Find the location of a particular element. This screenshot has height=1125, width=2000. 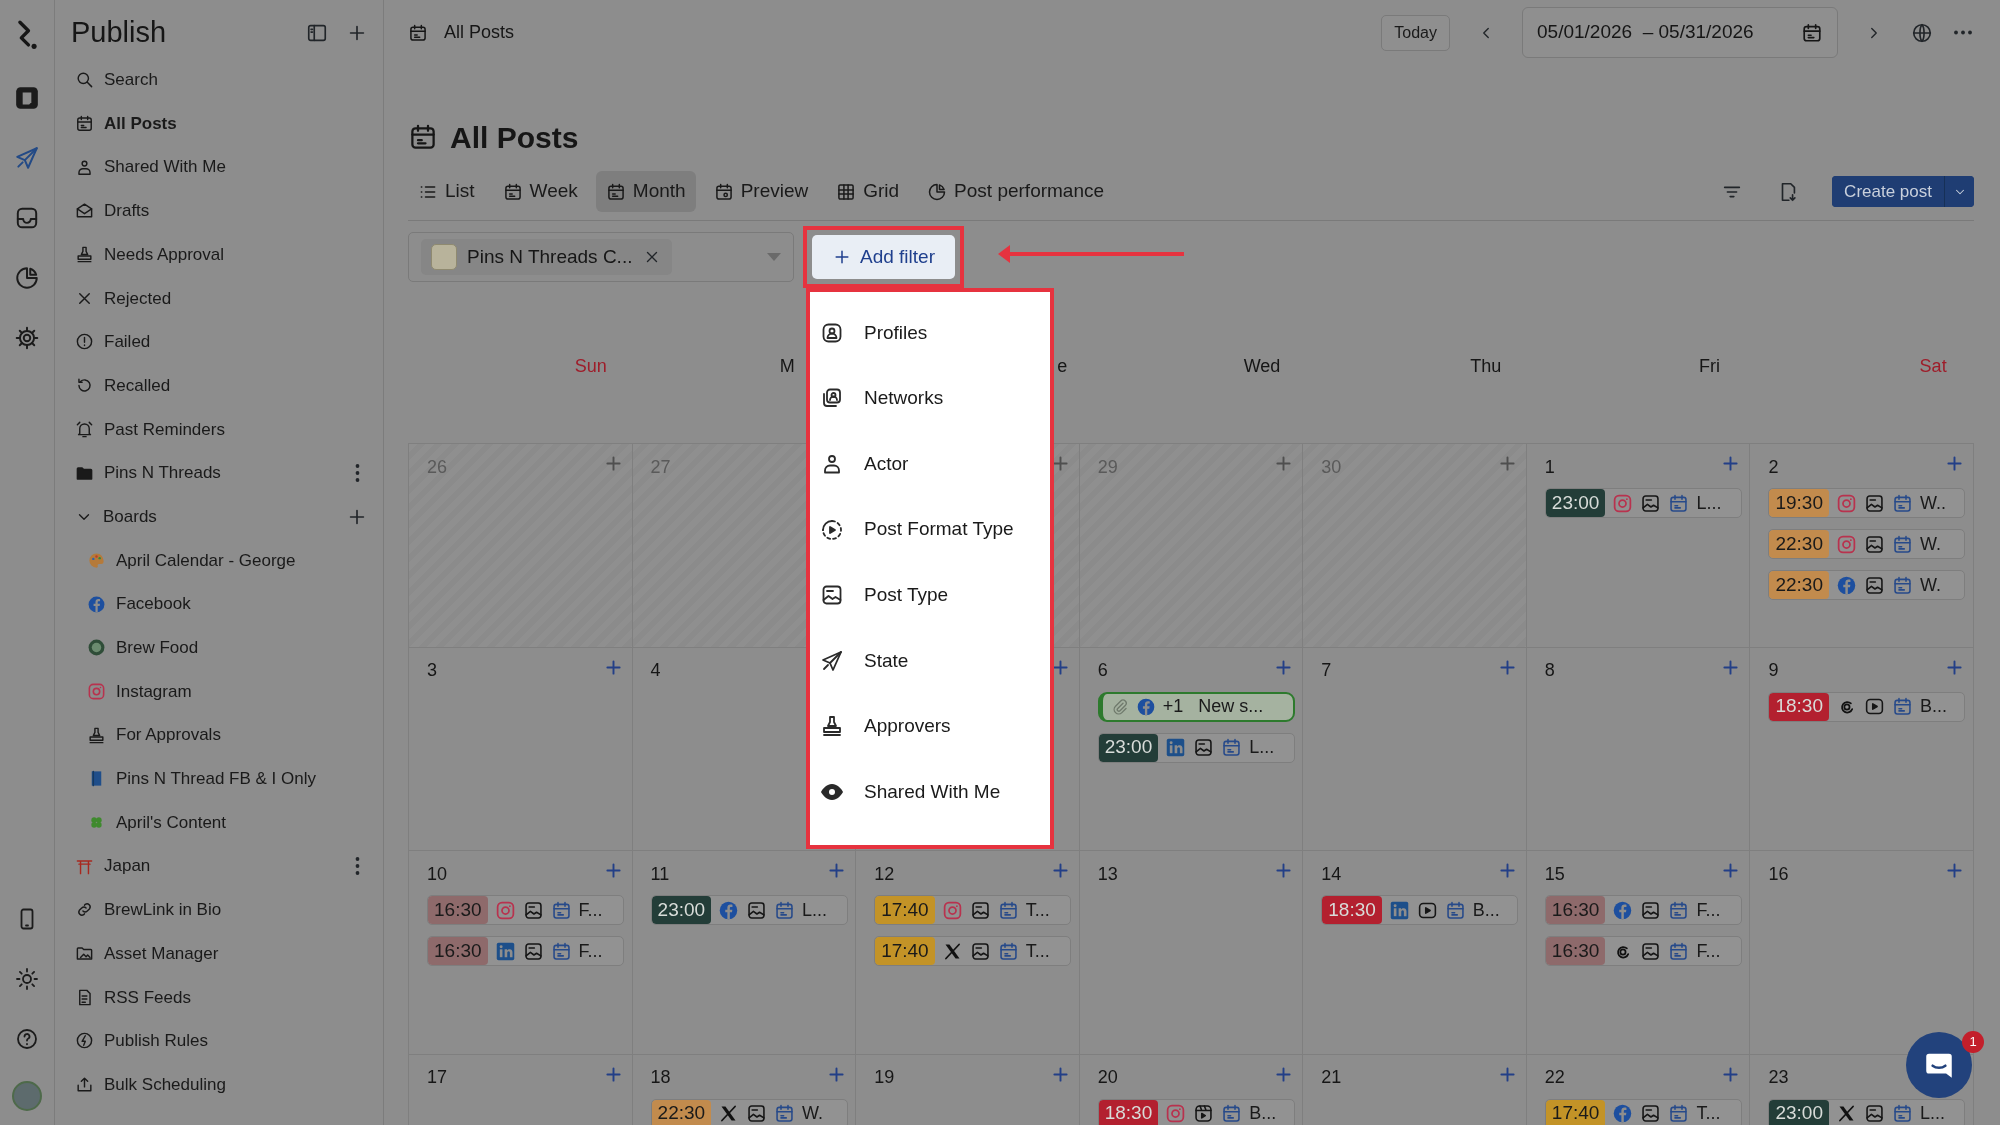

day-number: 13 is located at coordinates (1107, 874).